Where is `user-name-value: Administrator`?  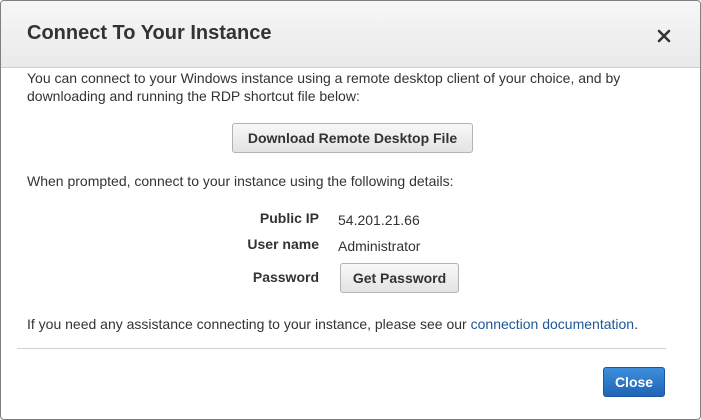 user-name-value: Administrator is located at coordinates (379, 246).